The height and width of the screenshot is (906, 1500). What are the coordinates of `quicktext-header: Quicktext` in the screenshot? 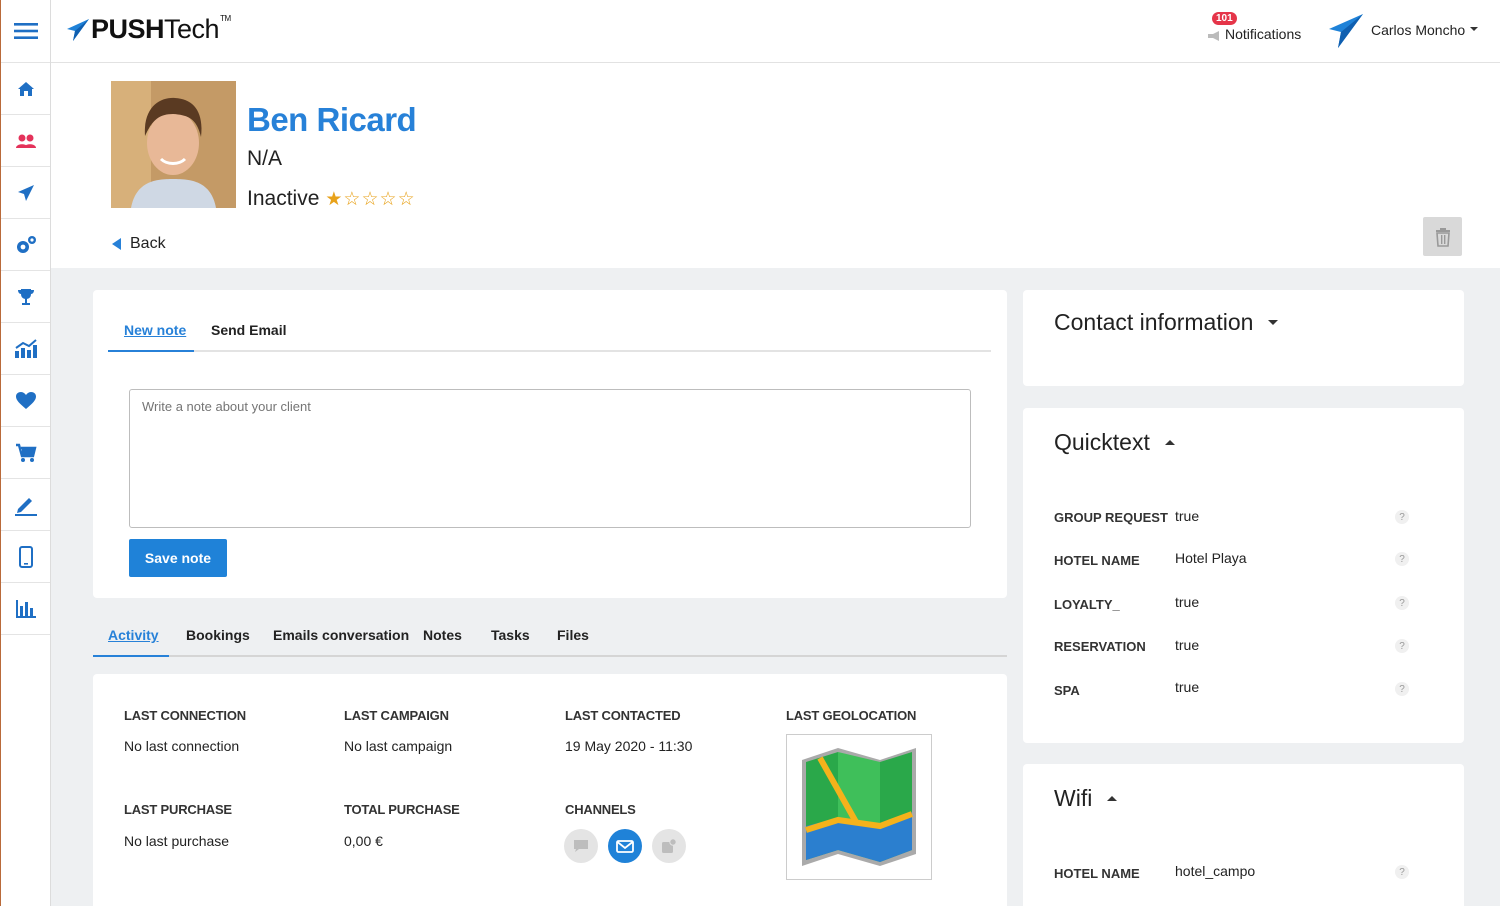 It's located at (1115, 442).